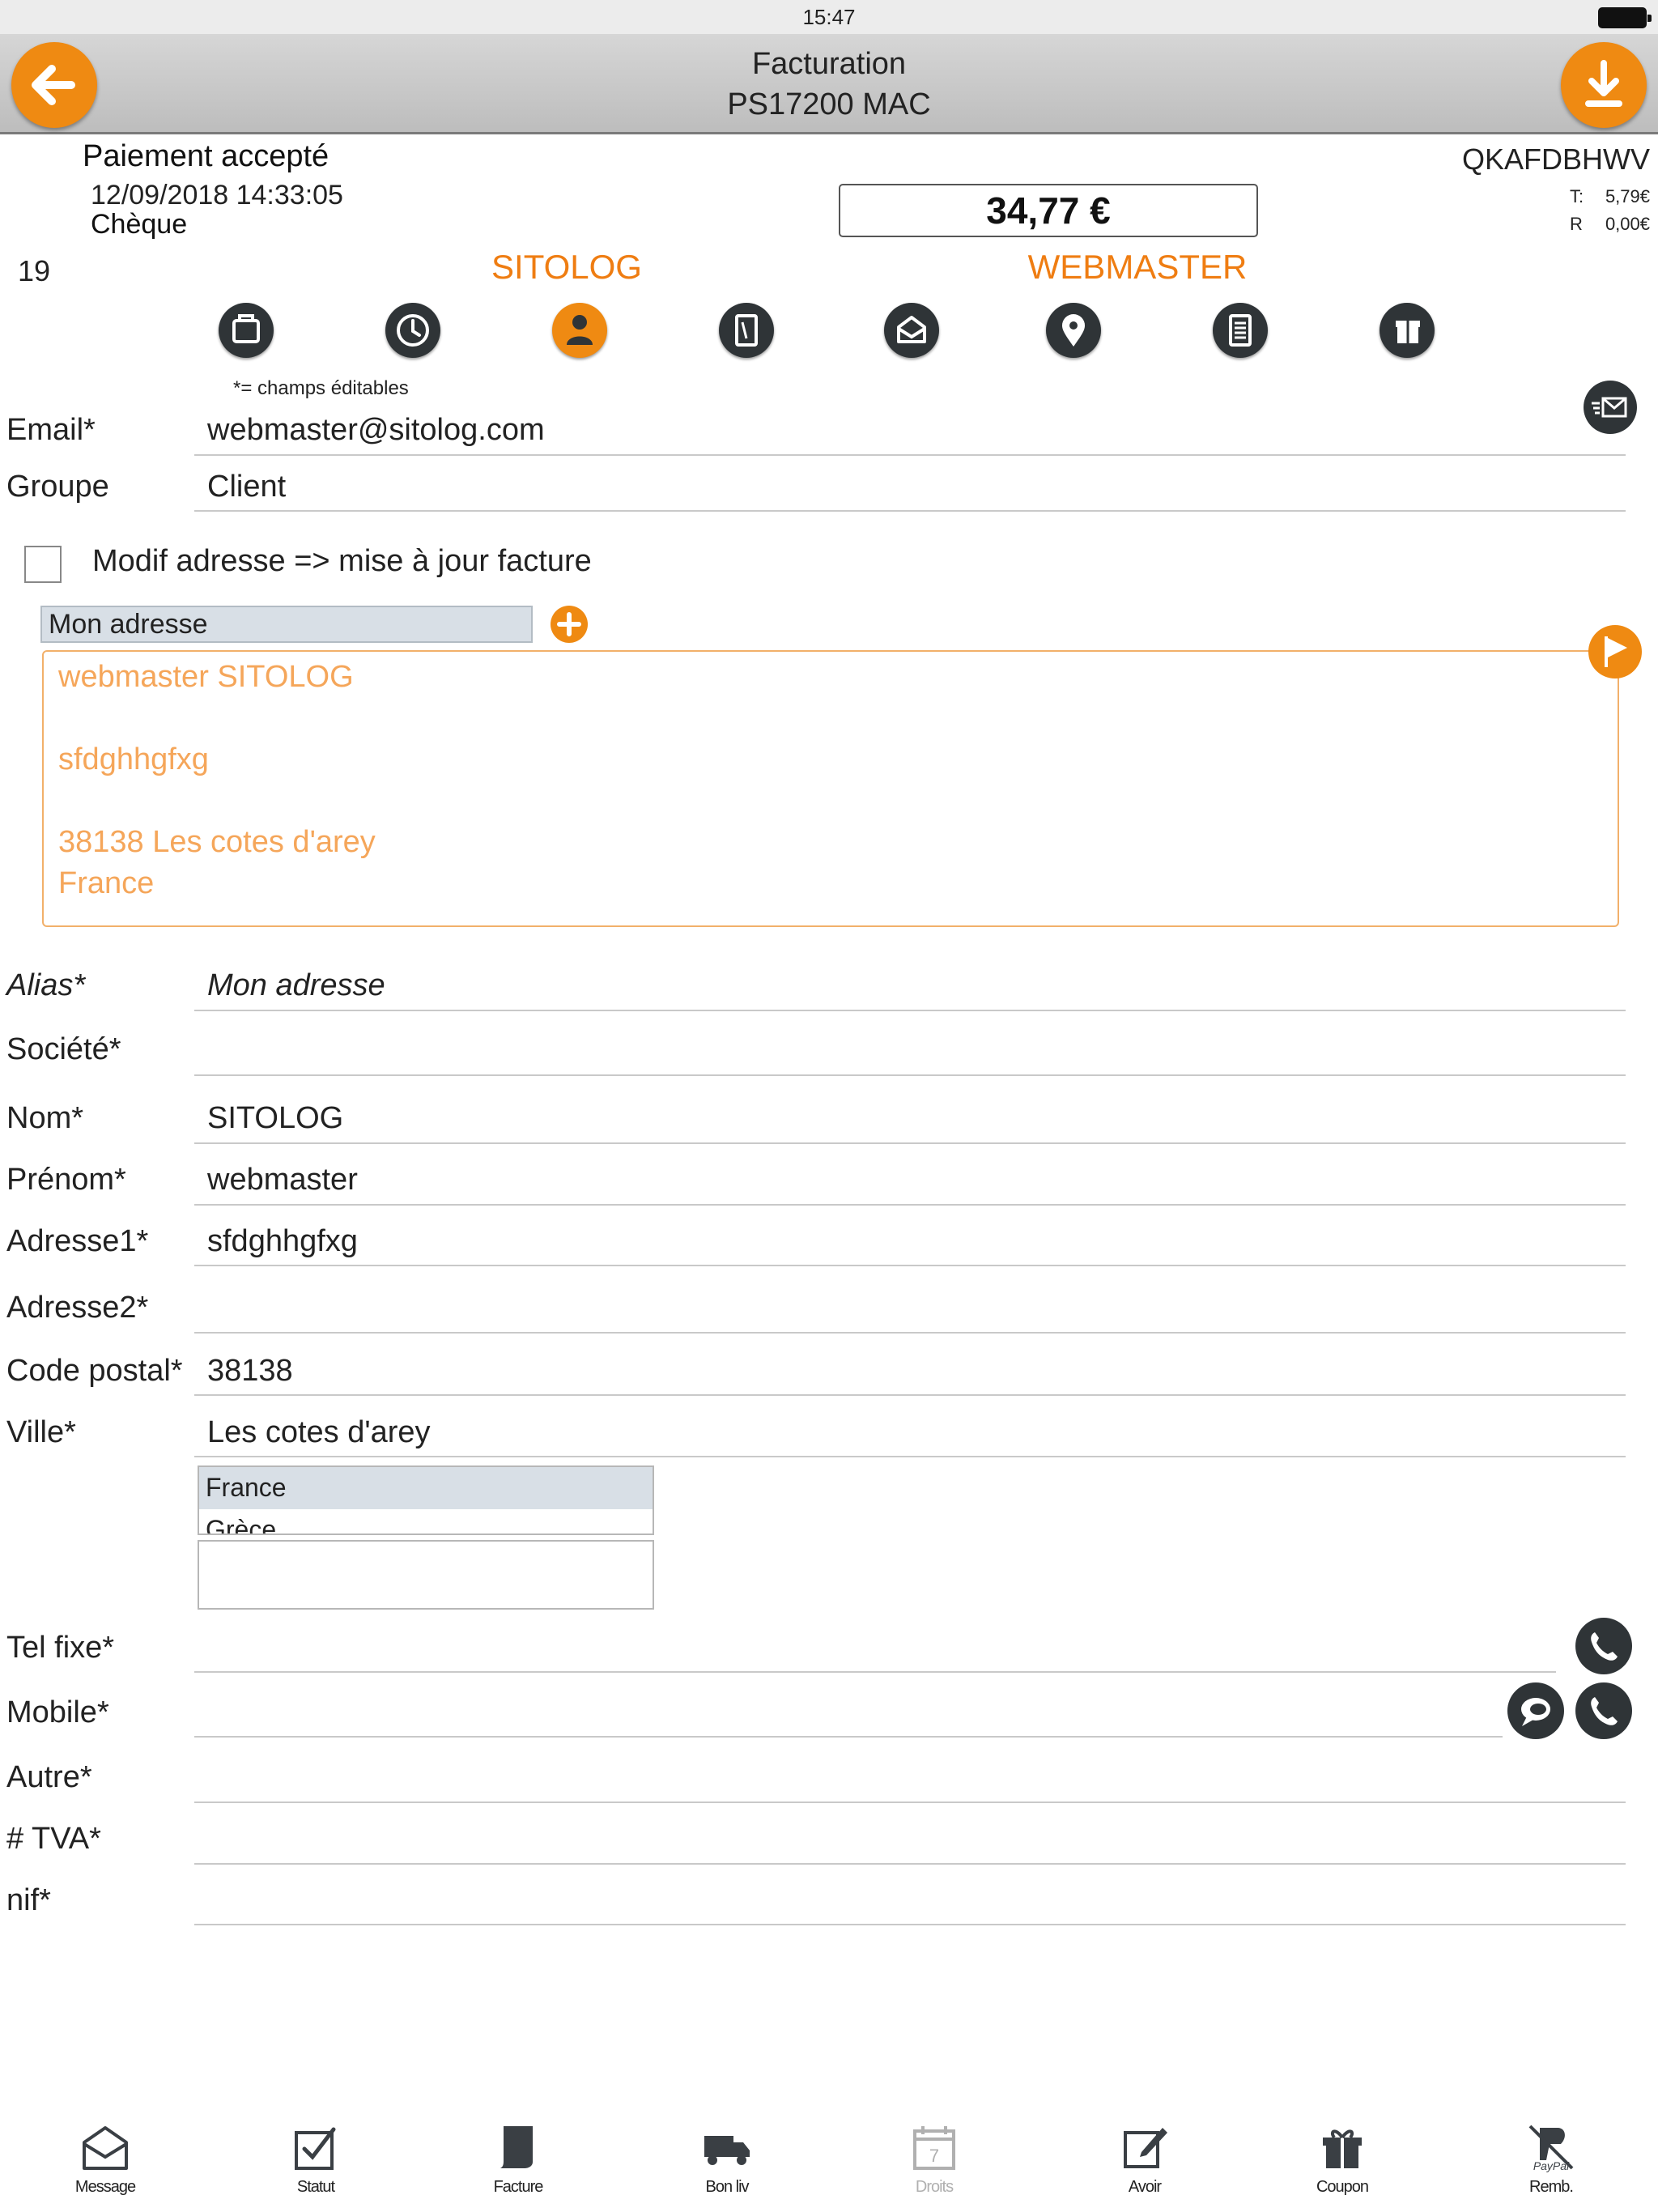 The height and width of the screenshot is (2212, 1658). I want to click on tab-delivery-label: Bon liv, so click(727, 2187).